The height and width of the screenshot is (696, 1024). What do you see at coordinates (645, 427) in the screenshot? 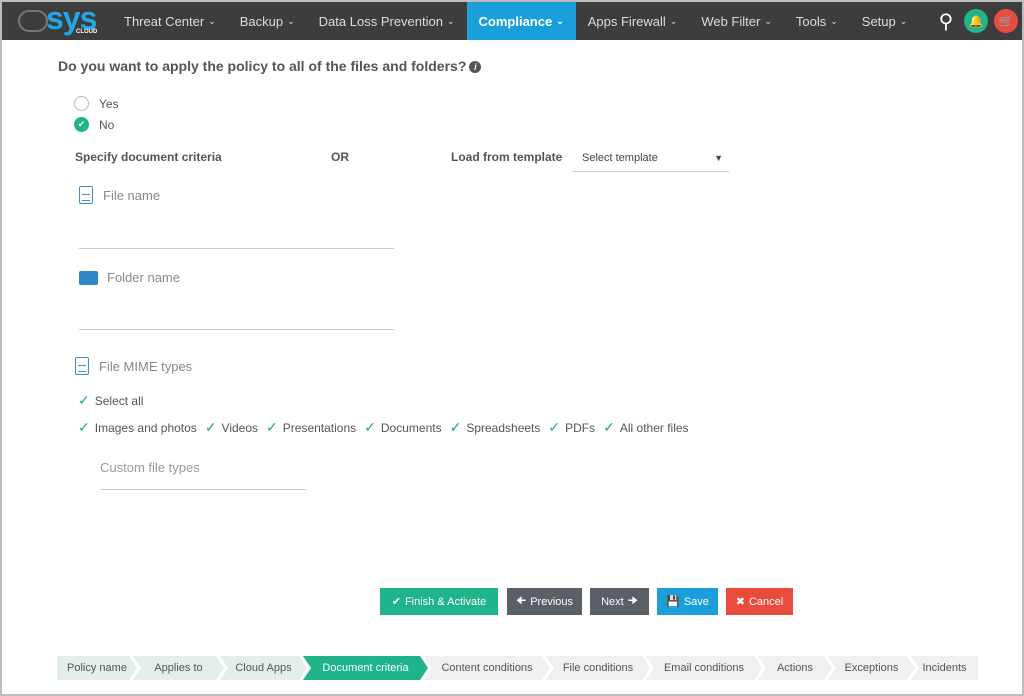
I see `checkbox-other-files: ✓ All other files` at bounding box center [645, 427].